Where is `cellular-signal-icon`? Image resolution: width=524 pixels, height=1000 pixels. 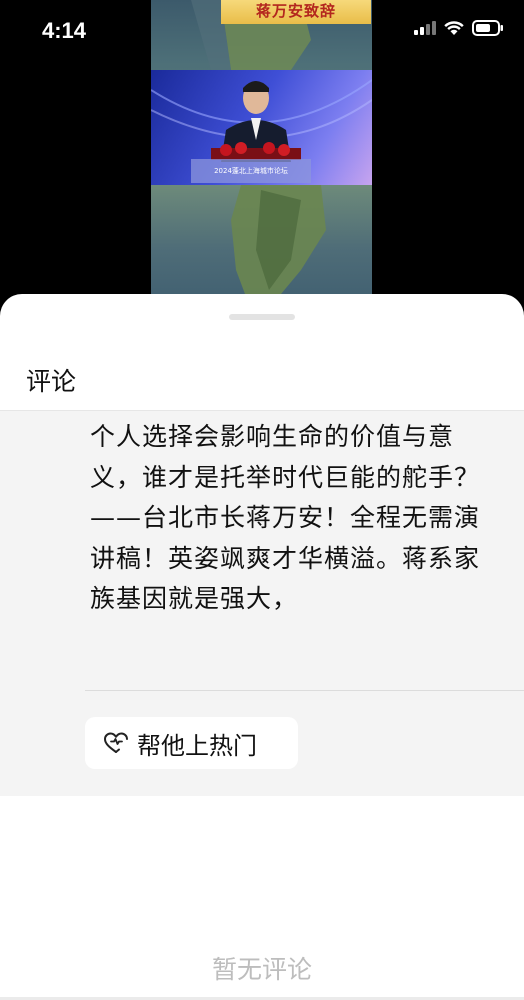
cellular-signal-icon is located at coordinates (425, 28).